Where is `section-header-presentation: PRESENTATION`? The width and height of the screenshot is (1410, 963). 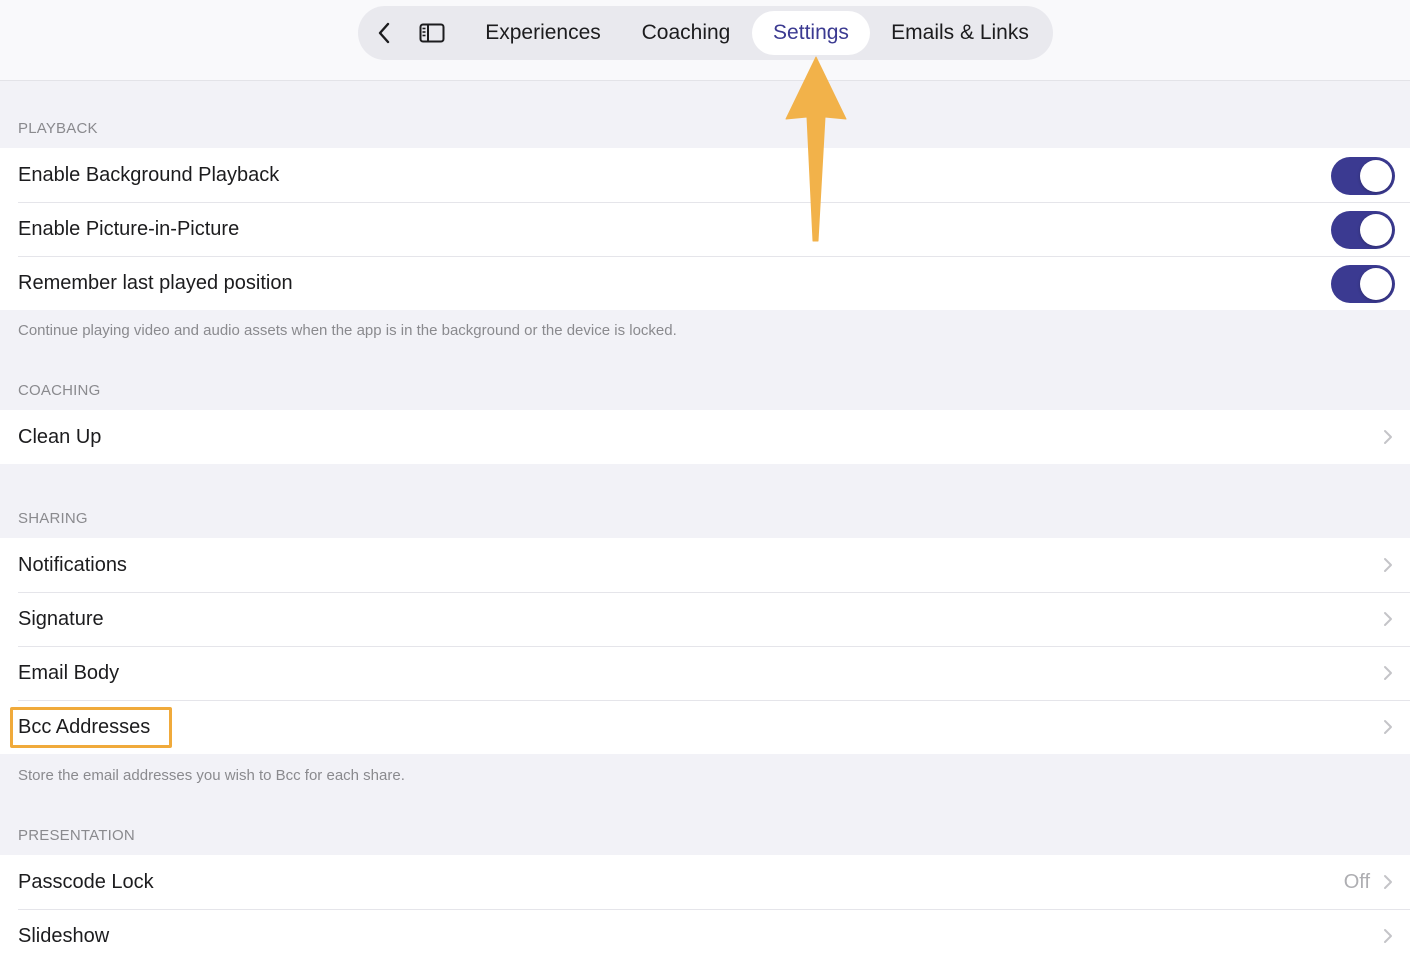
section-header-presentation: PRESENTATION is located at coordinates (76, 835).